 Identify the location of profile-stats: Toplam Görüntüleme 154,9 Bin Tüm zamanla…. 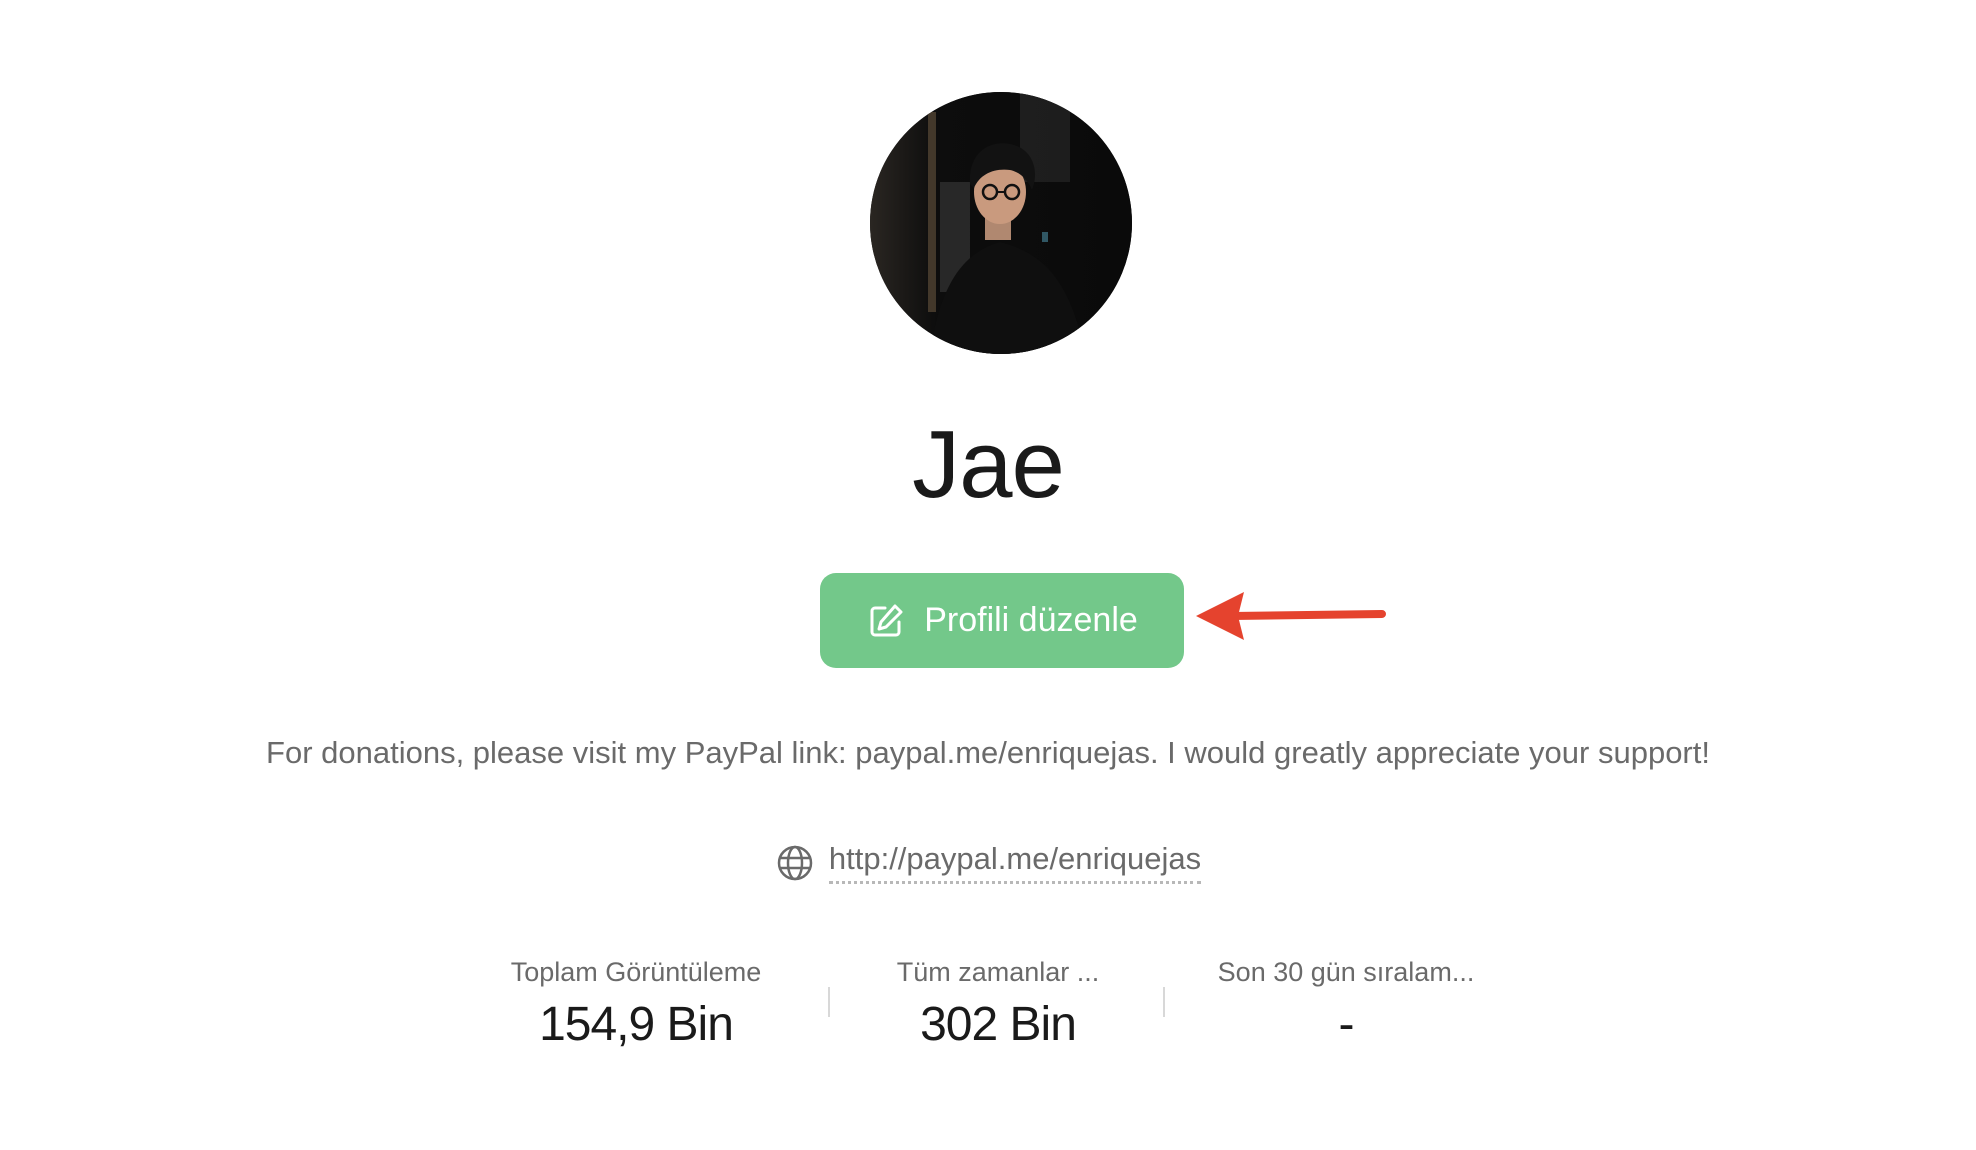
(988, 1010).